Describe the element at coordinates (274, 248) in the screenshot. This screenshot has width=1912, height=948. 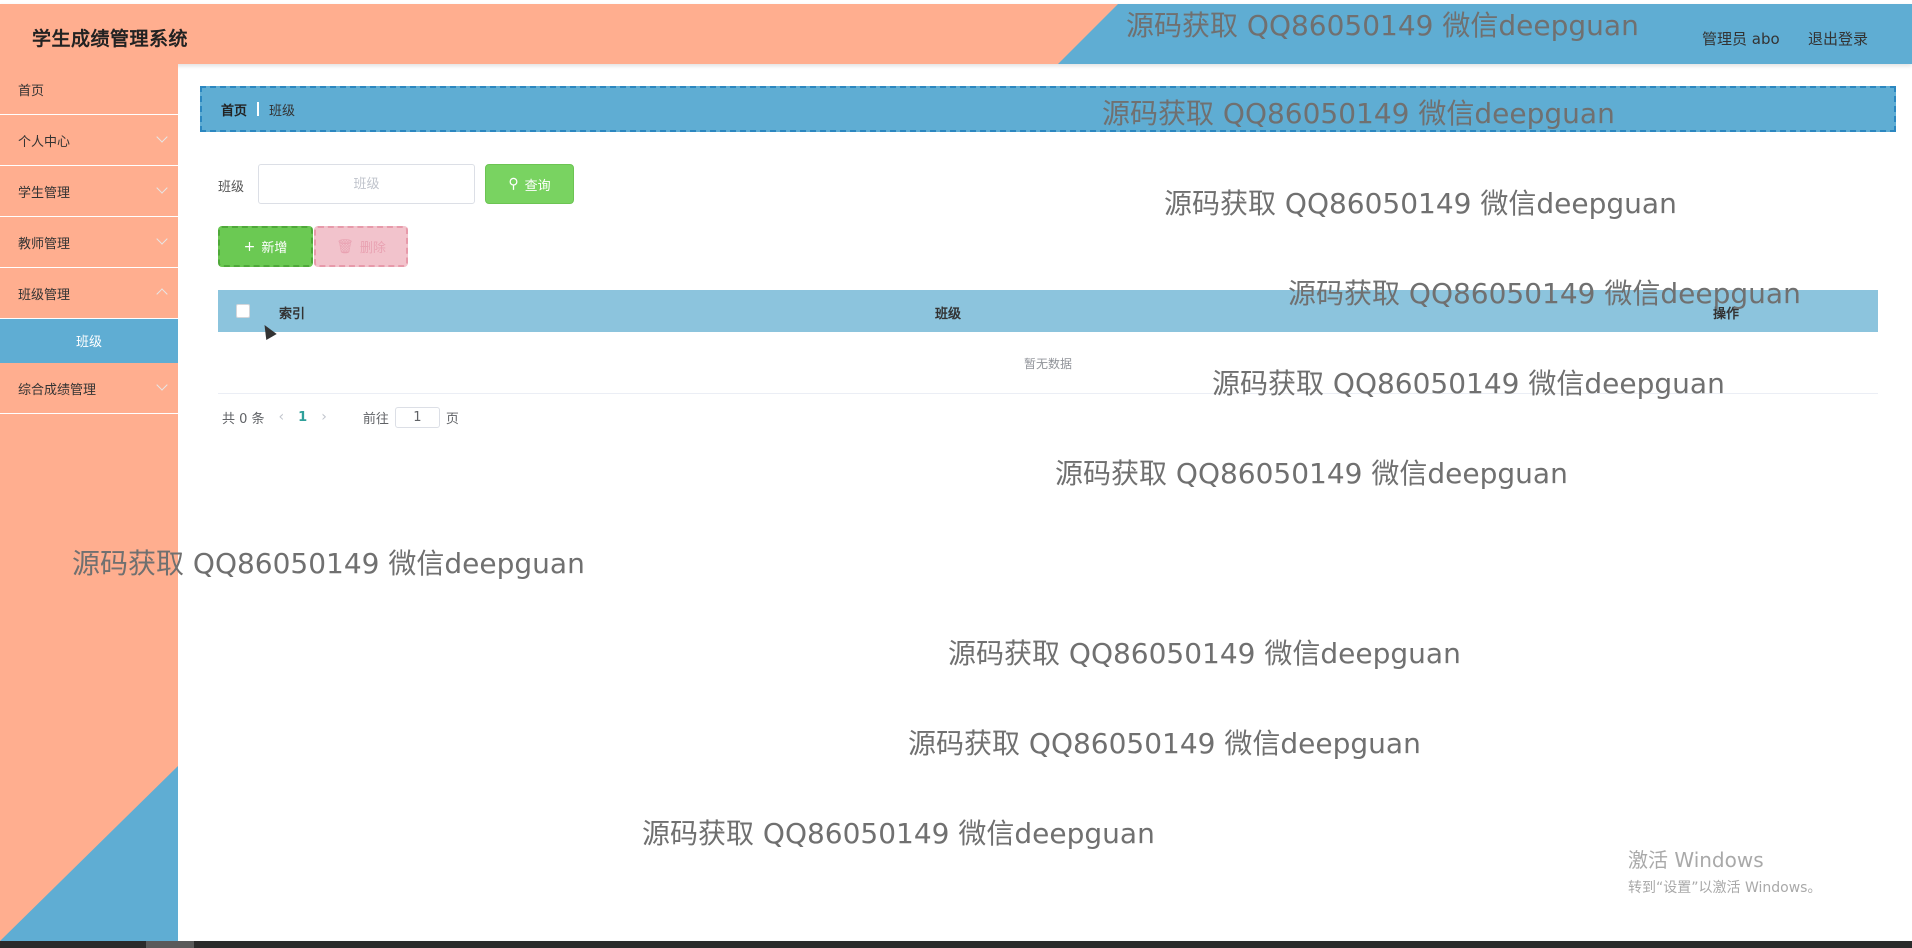
I see `add-button-label: 新增` at that location.